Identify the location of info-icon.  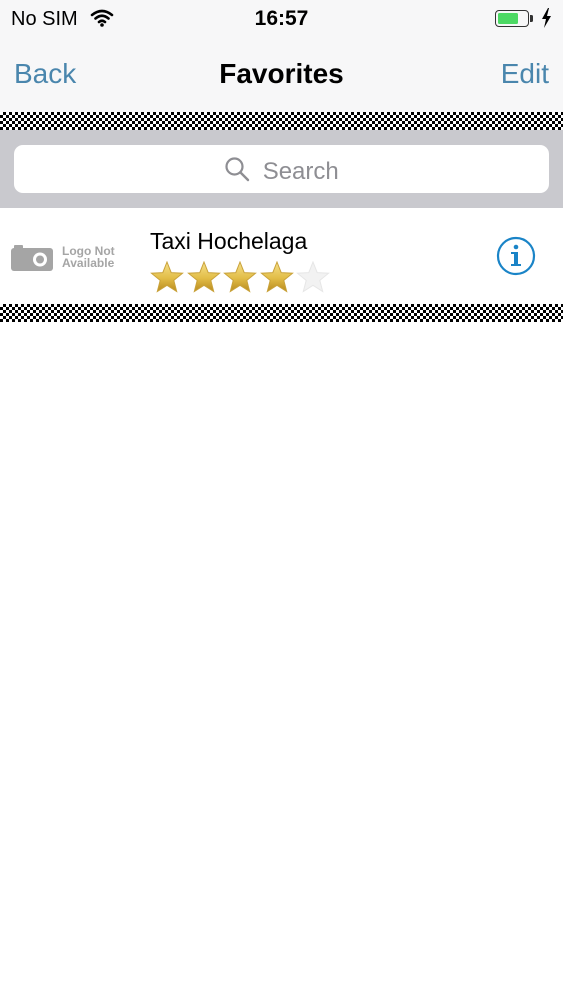
(516, 256).